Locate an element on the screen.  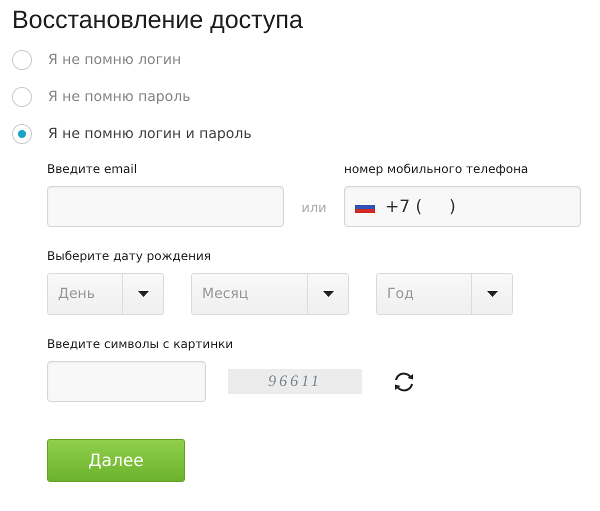
next-button: Далее is located at coordinates (116, 460).